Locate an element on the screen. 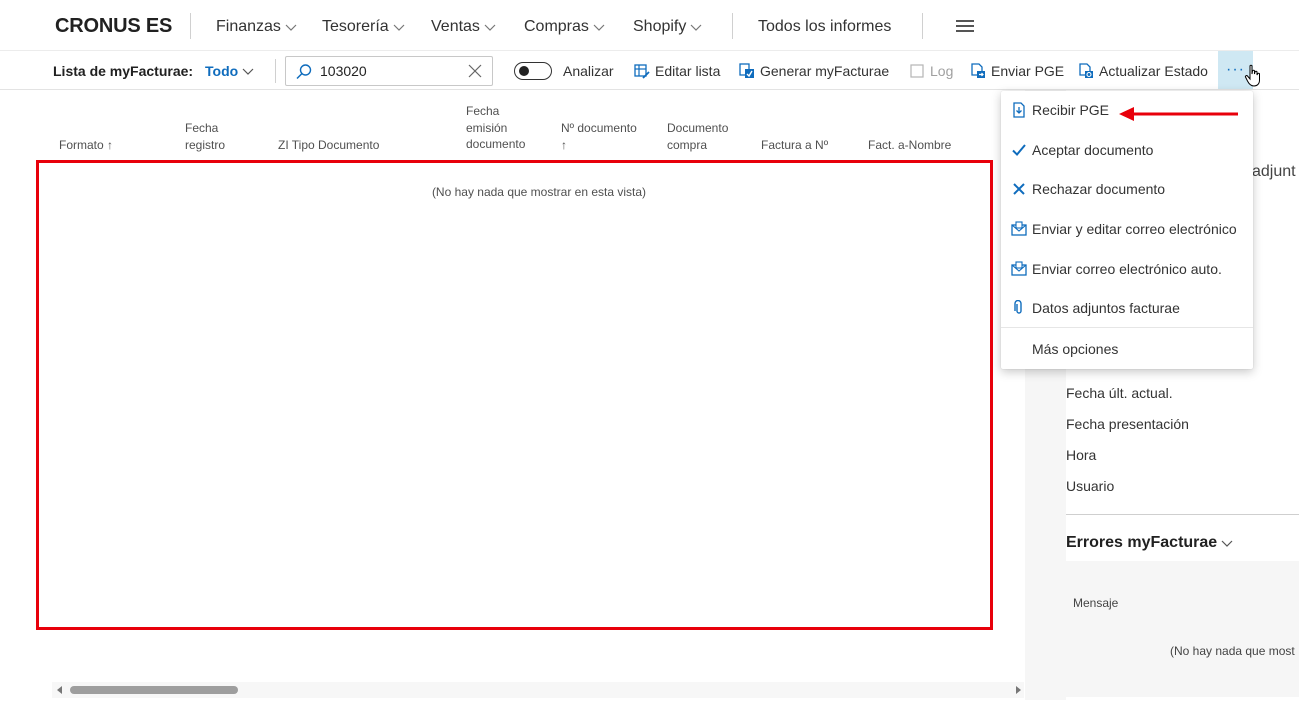 Image resolution: width=1299 pixels, height=719 pixels. search-box is located at coordinates (389, 71).